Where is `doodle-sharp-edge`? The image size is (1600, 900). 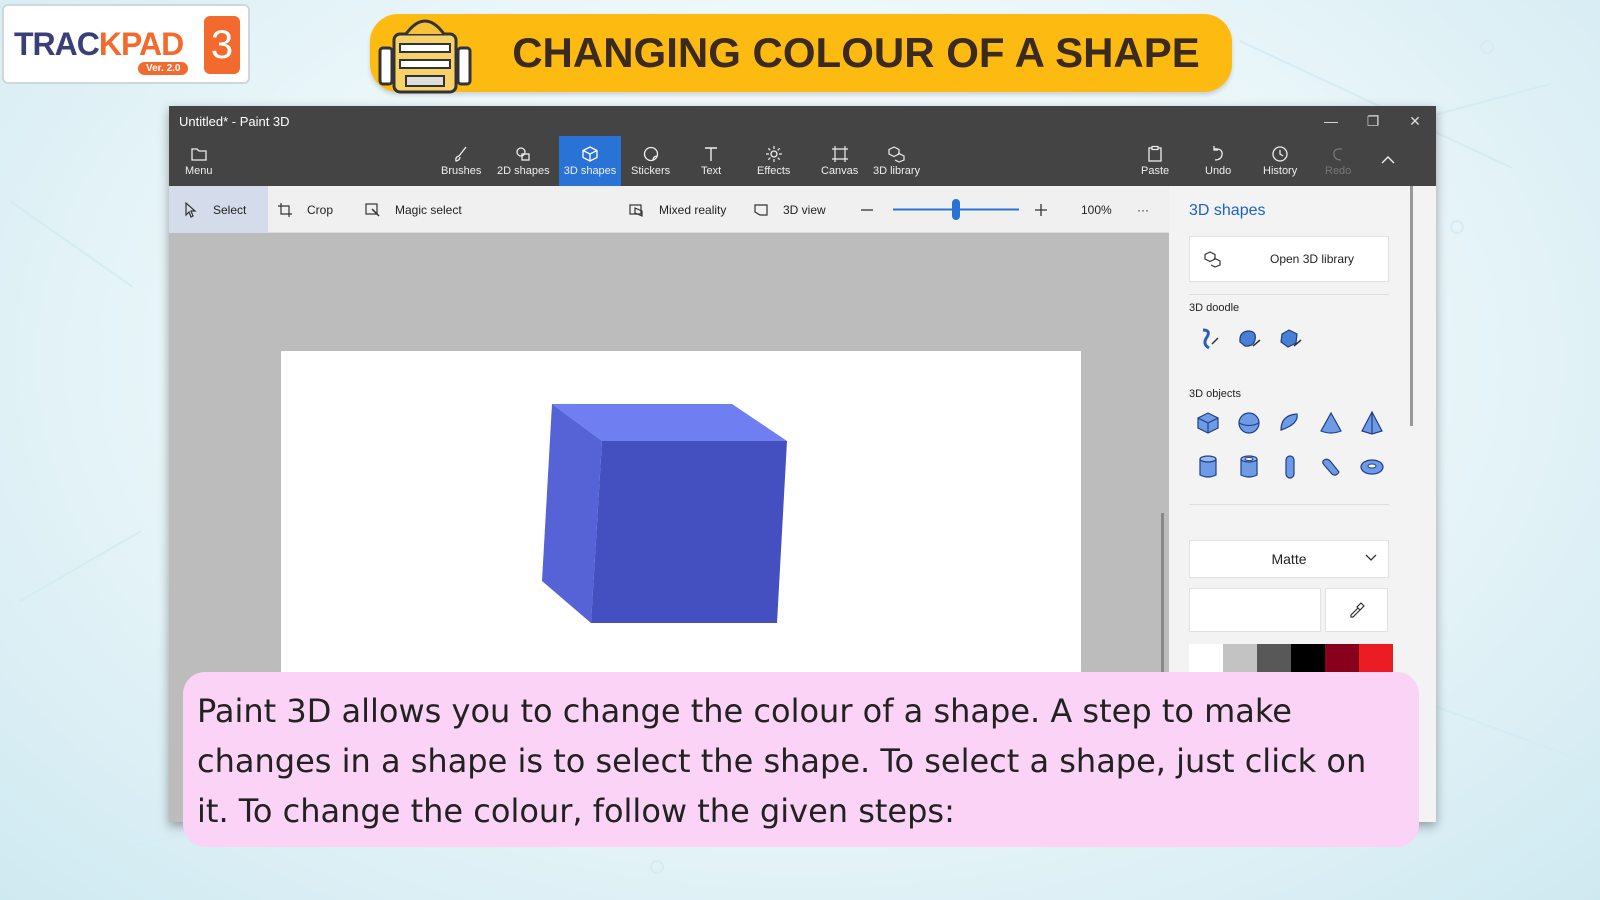
doodle-sharp-edge is located at coordinates (1208, 339).